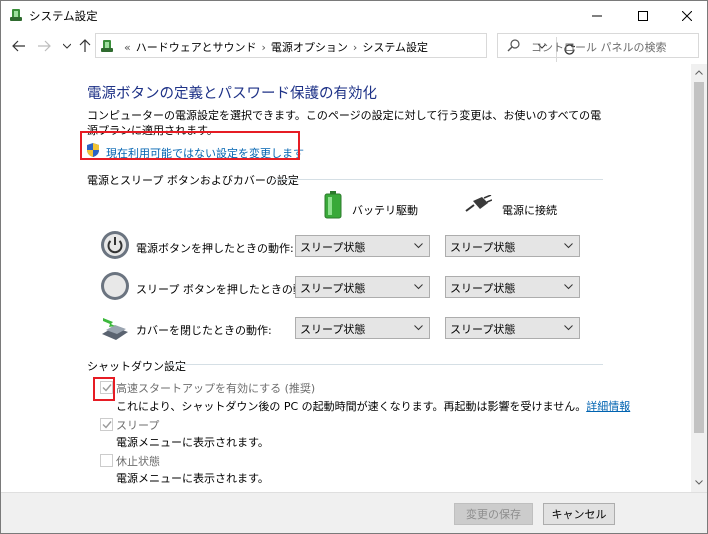 This screenshot has width=708, height=534. What do you see at coordinates (608, 406) in the screenshot?
I see `more-info-link: 詳細情報` at bounding box center [608, 406].